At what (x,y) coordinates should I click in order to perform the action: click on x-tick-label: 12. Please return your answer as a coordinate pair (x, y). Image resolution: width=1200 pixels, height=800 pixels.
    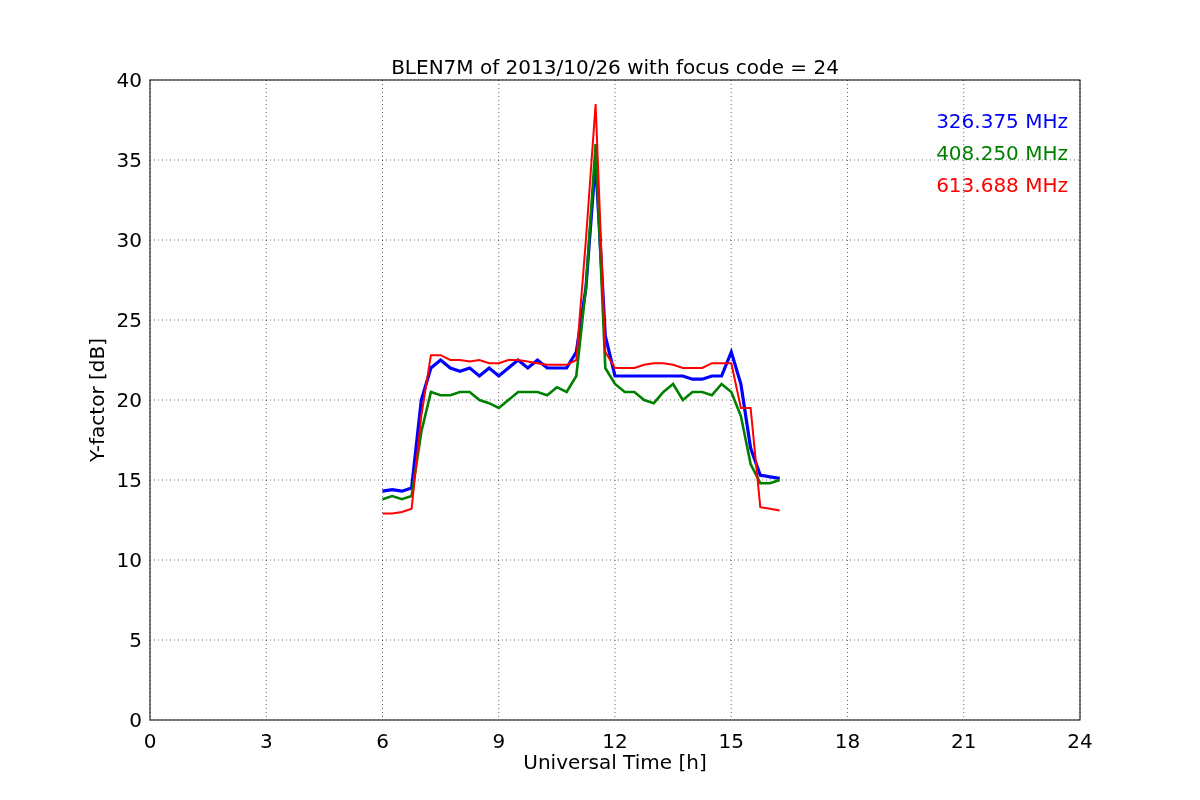
    Looking at the image, I should click on (615, 741).